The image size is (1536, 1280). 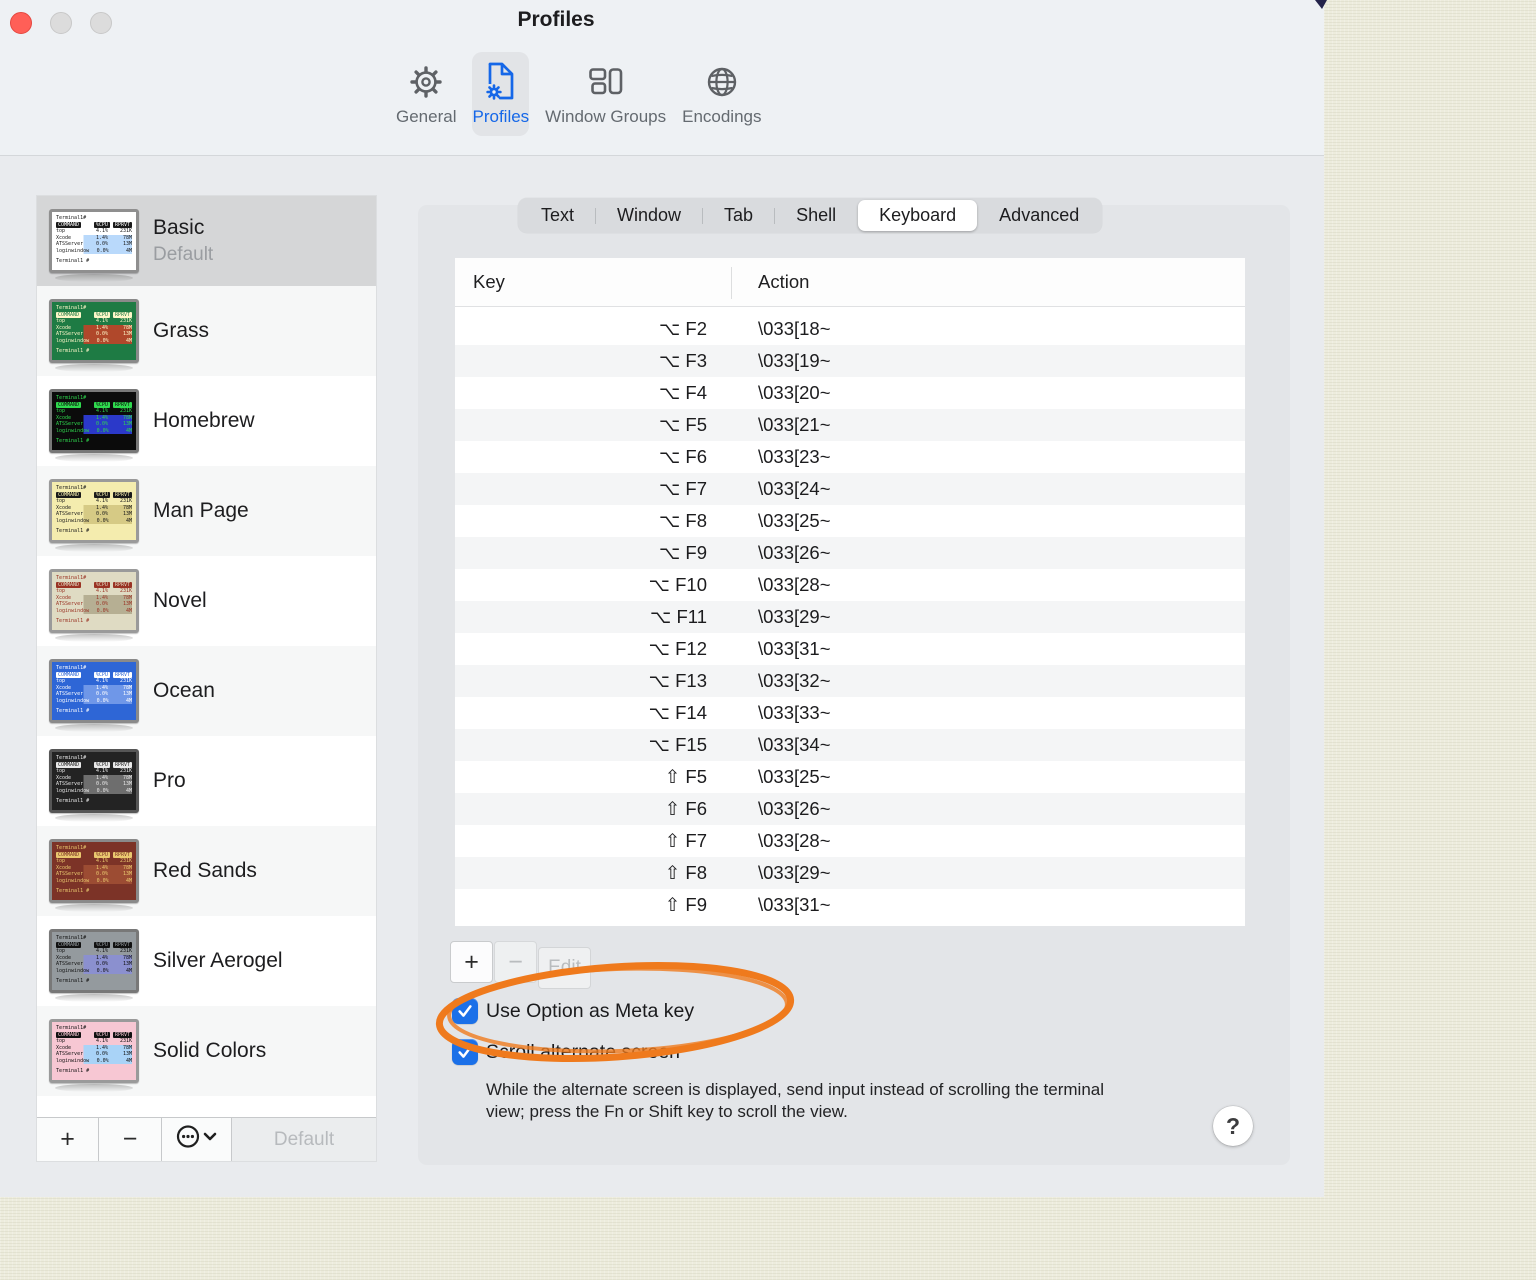 I want to click on add-profile-button: +, so click(x=68, y=1139).